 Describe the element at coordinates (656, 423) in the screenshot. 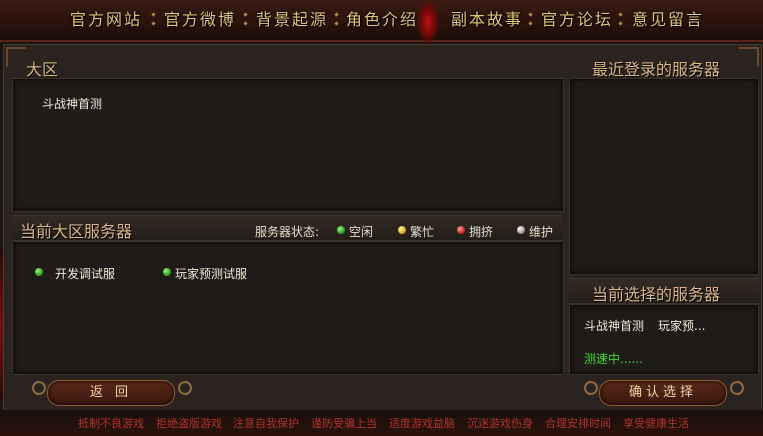

I see `footer-notice: 享受健康生活` at that location.